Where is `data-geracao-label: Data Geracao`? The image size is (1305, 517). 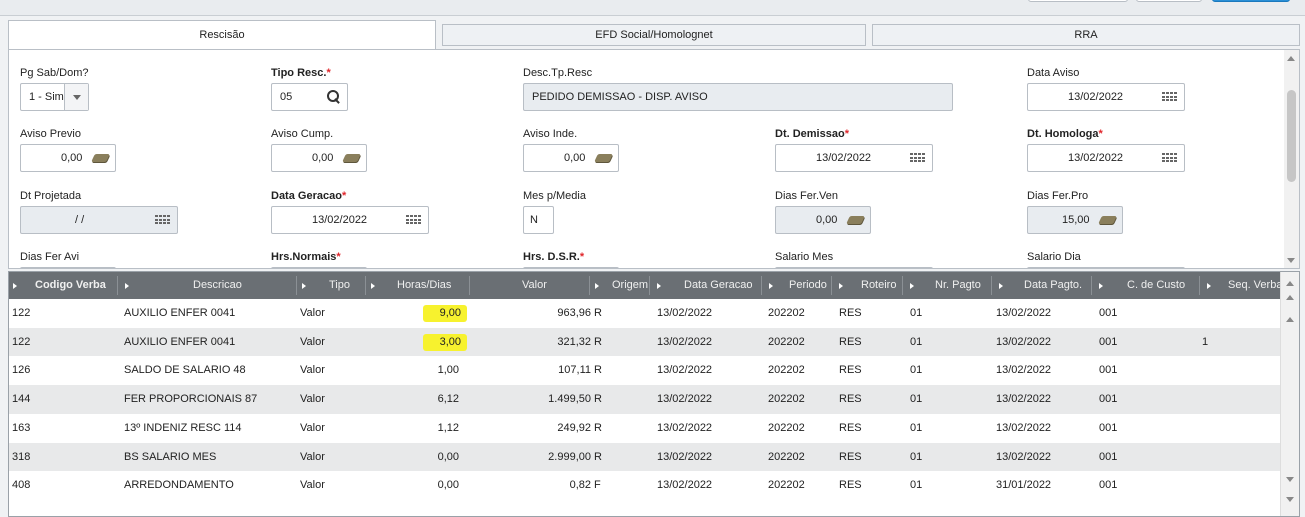 data-geracao-label: Data Geracao is located at coordinates (306, 196).